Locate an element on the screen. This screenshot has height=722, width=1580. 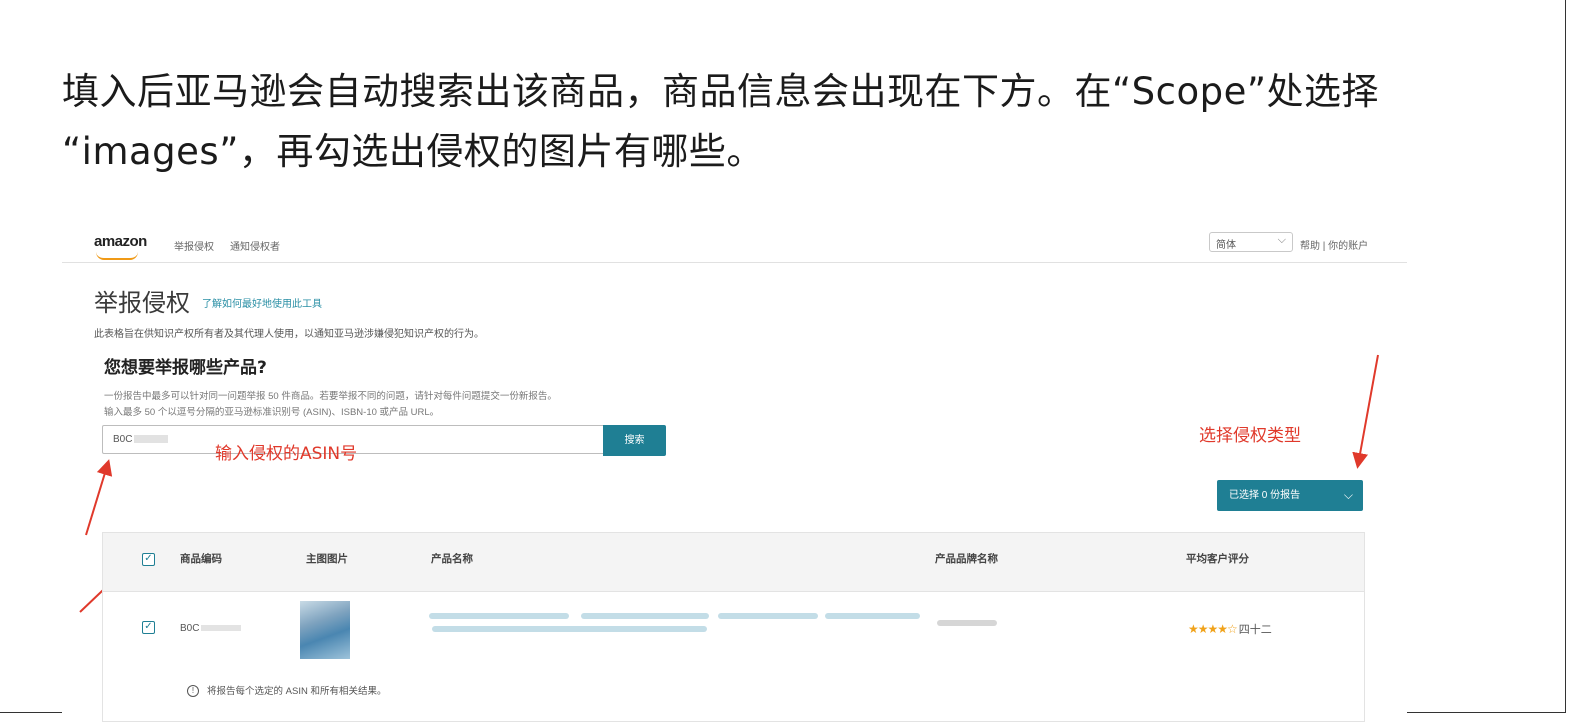
report-type-button: 已选择 0 份报告 ⌵ is located at coordinates (1290, 495).